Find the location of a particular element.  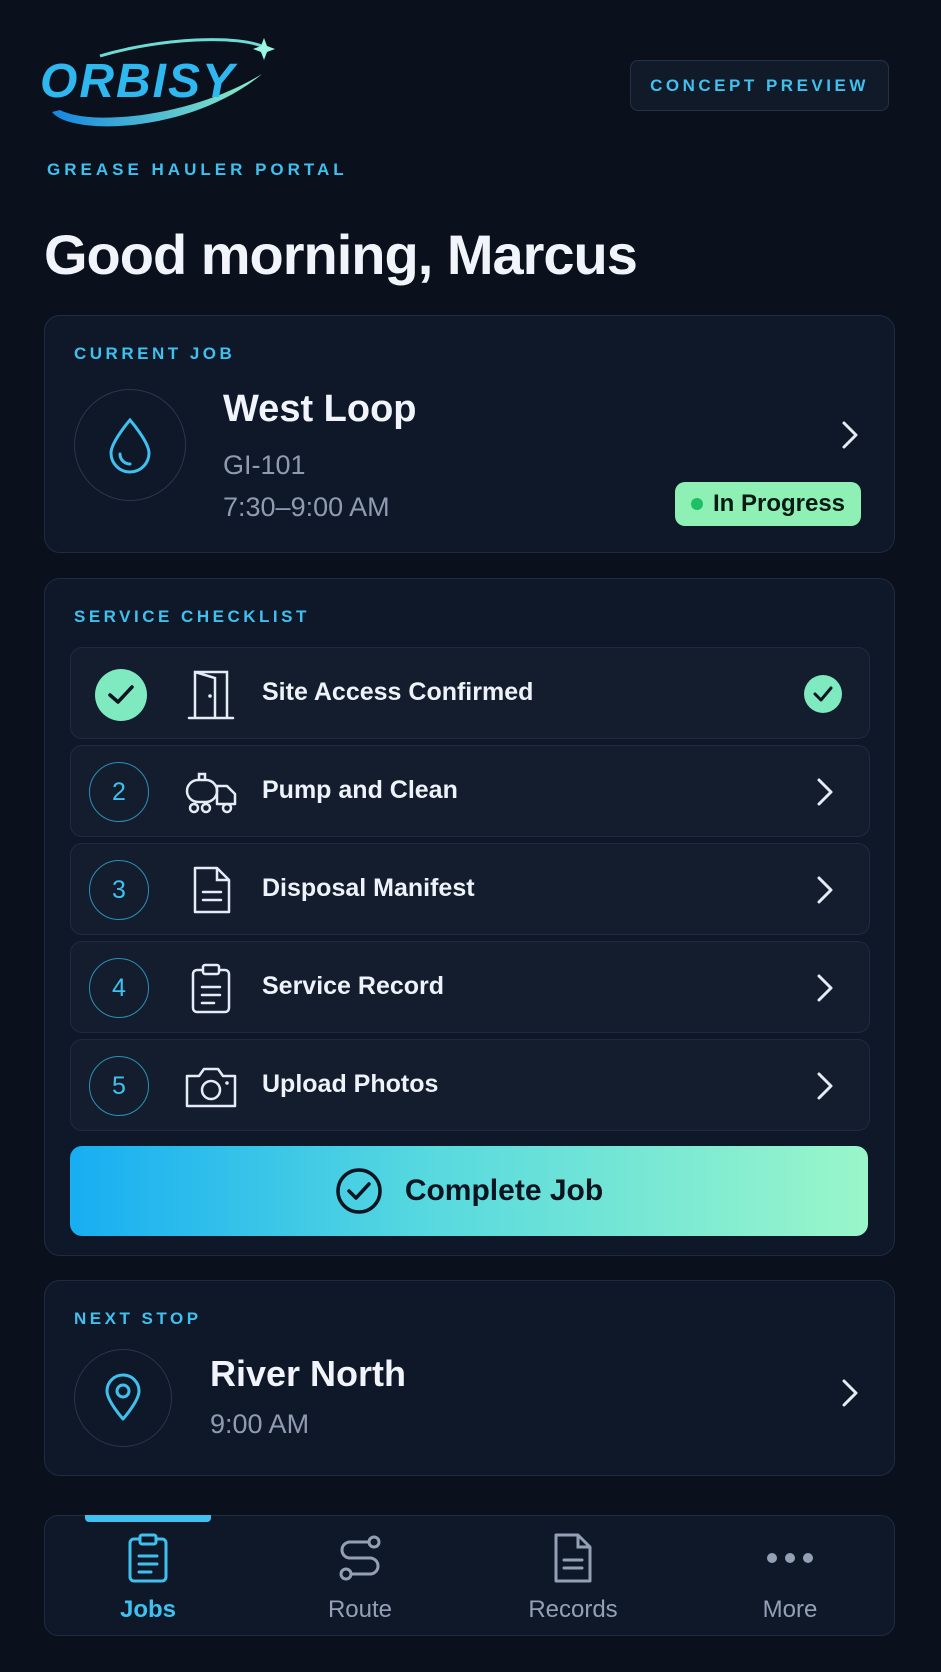

nav-label: More is located at coordinates (790, 1609).